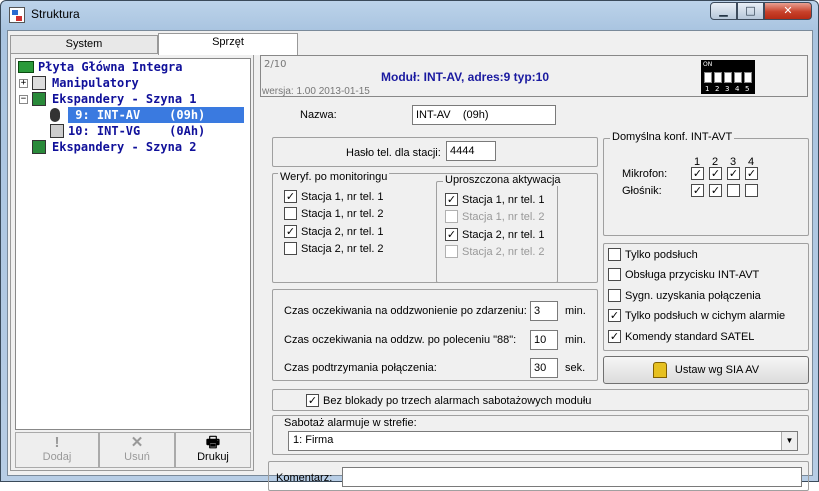 Image resolution: width=819 pixels, height=491 pixels. Describe the element at coordinates (737, 89) in the screenshot. I see `dip-number-4: 4` at that location.